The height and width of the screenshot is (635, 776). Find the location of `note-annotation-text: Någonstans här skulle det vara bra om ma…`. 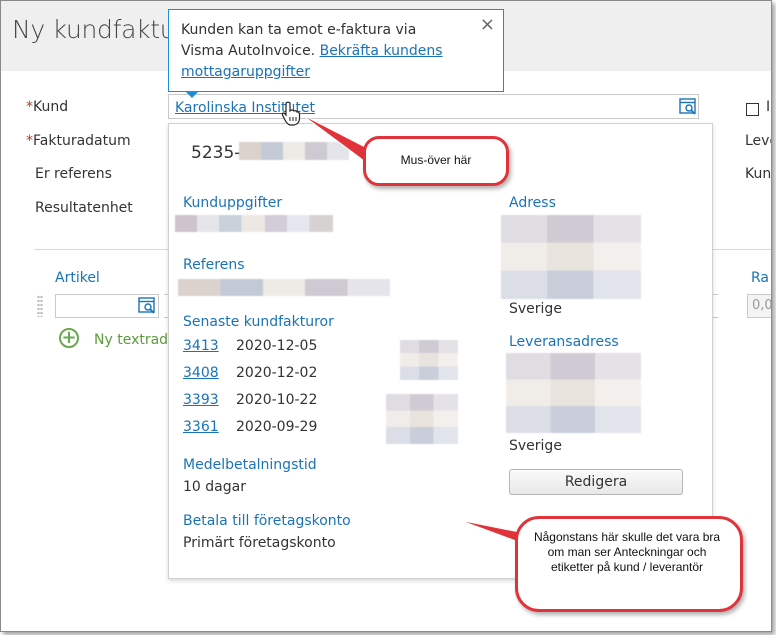

note-annotation-text: Någonstans här skulle det vara bra om ma… is located at coordinates (627, 552).